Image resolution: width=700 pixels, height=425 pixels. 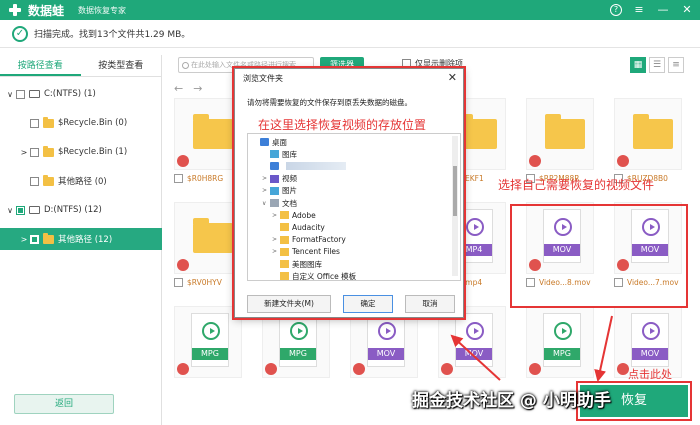 I want to click on tree-item-label: 其他路径 (0), so click(x=82, y=182).